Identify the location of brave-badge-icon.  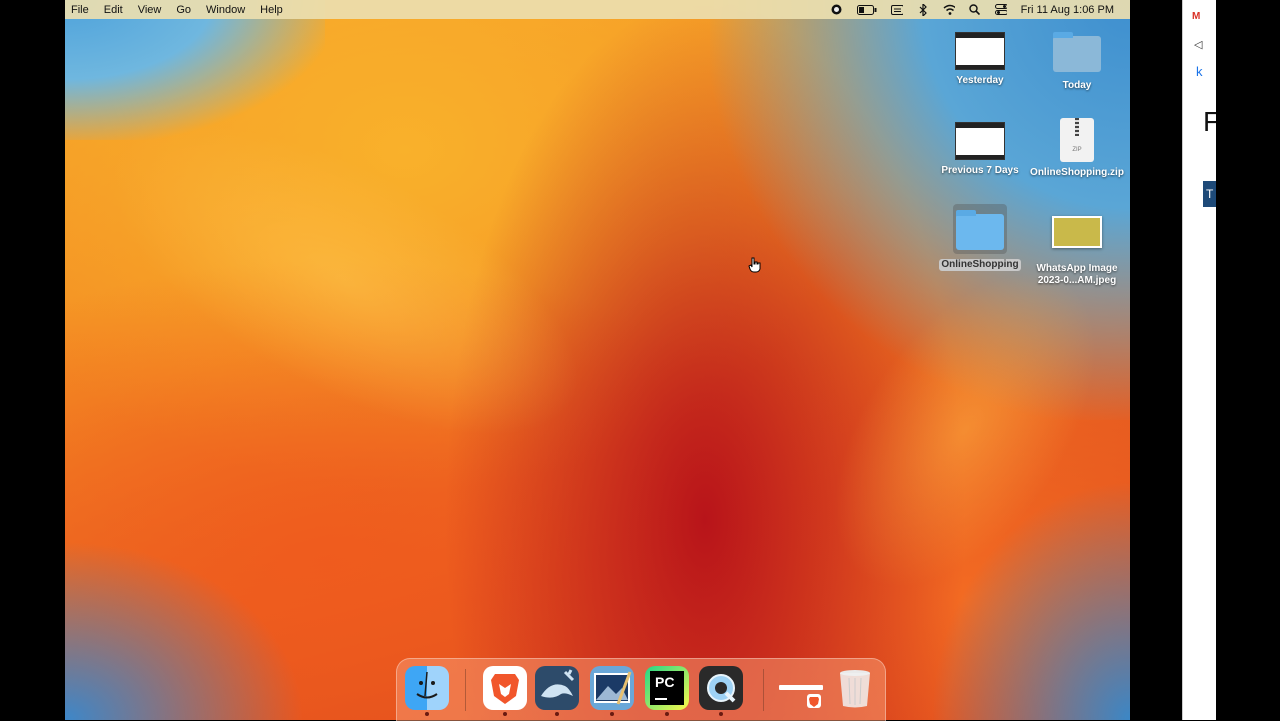
(814, 701).